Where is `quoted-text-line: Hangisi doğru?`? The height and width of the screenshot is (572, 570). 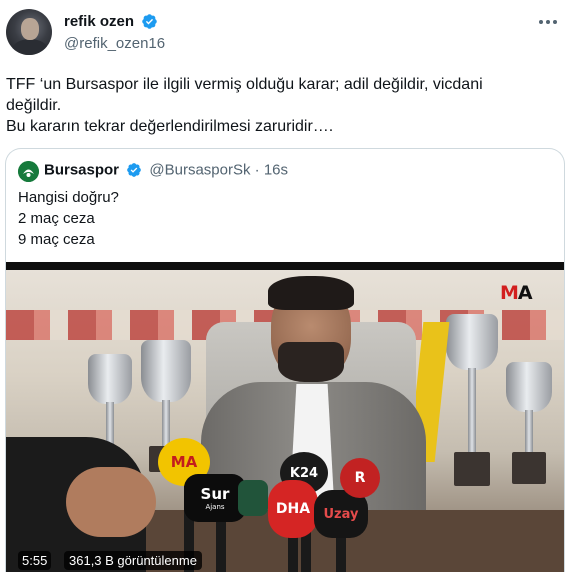
quoted-text-line: Hangisi doğru? is located at coordinates (68, 197).